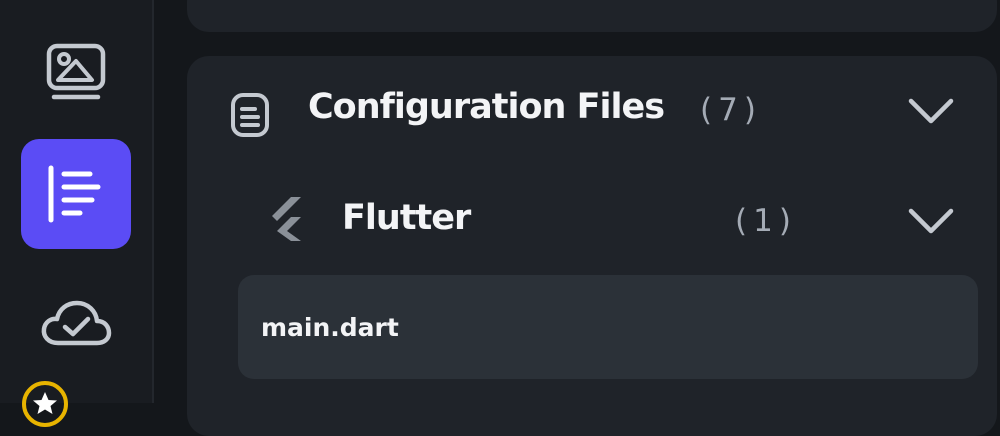 The height and width of the screenshot is (436, 1000). I want to click on subsection-header-flutter: Flutter (1), so click(592, 221).